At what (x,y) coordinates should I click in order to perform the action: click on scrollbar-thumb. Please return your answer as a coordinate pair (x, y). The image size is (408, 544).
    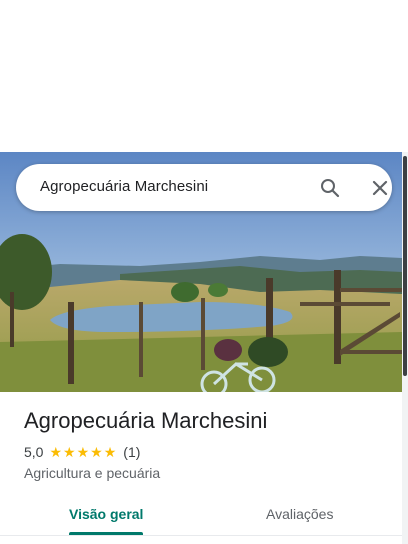
    Looking at the image, I should click on (405, 266).